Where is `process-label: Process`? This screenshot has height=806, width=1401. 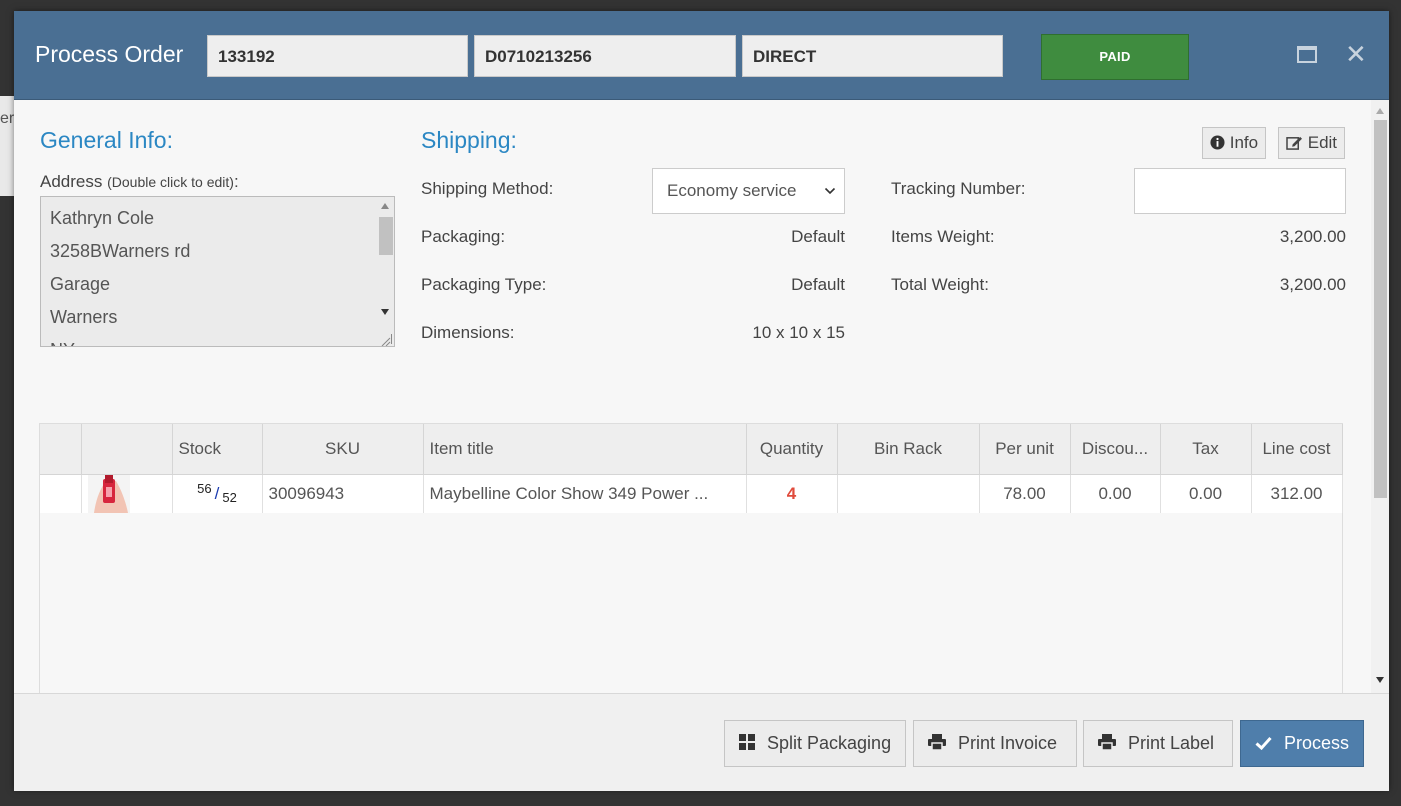
process-label: Process is located at coordinates (1317, 743).